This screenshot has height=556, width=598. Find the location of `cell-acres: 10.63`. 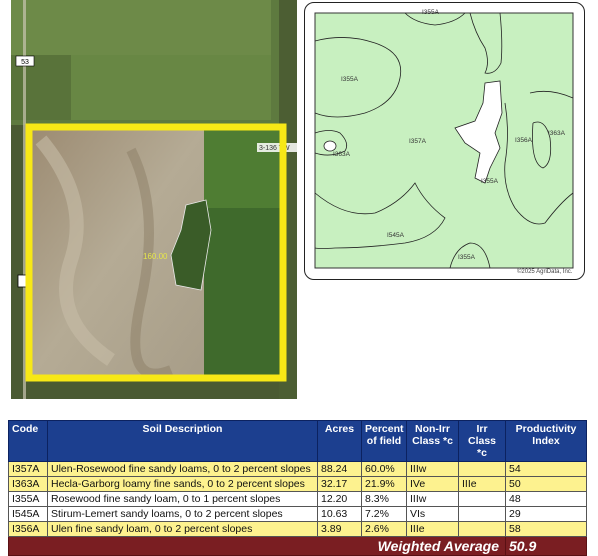

cell-acres: 10.63 is located at coordinates (339, 514).